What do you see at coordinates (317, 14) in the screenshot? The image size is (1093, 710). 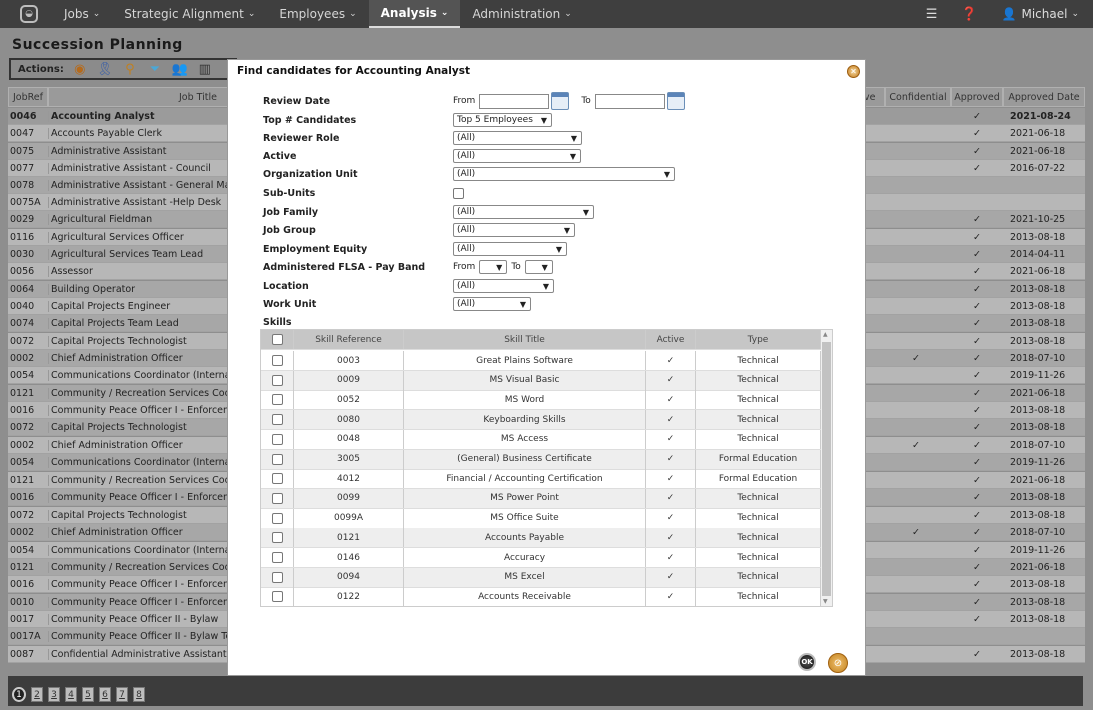 I see `nav-employees: Employees ⌄` at bounding box center [317, 14].